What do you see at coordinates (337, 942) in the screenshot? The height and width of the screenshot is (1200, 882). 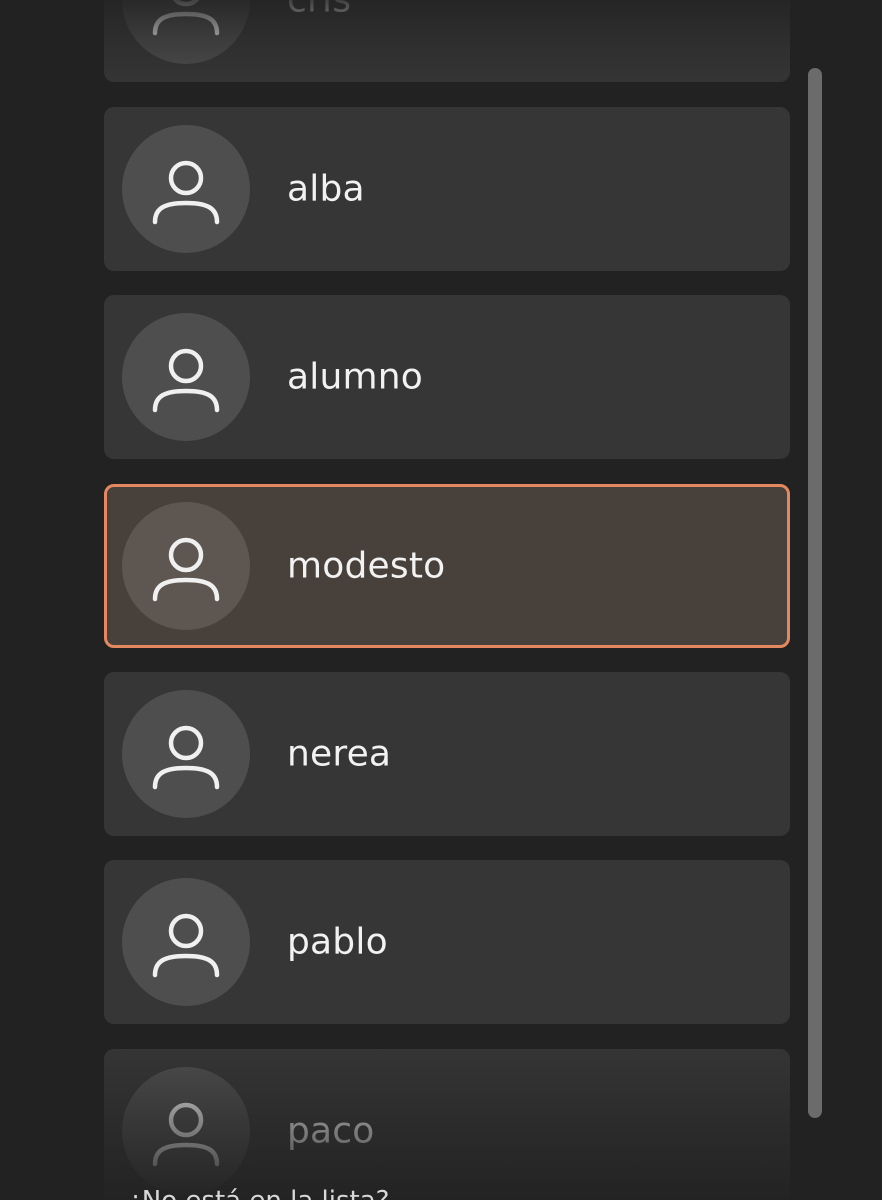 I see `user-name: pablo` at bounding box center [337, 942].